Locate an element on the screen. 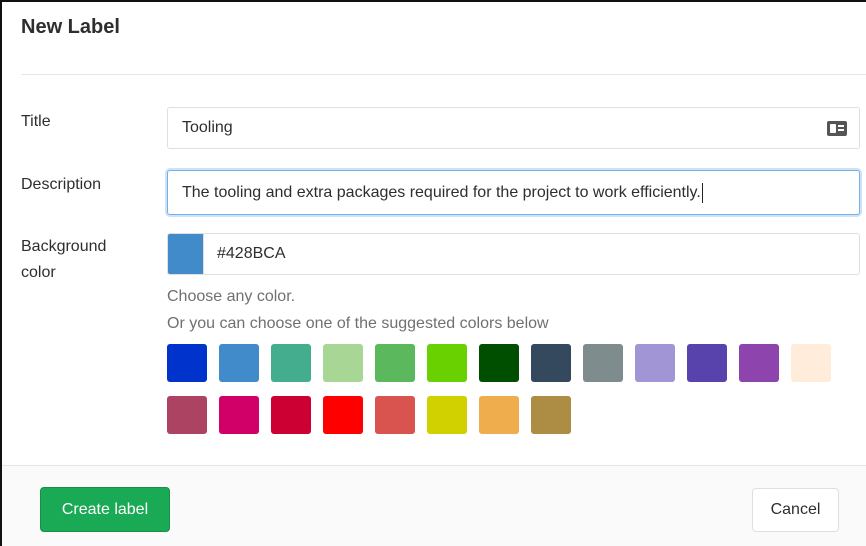  text-caret is located at coordinates (702, 192).